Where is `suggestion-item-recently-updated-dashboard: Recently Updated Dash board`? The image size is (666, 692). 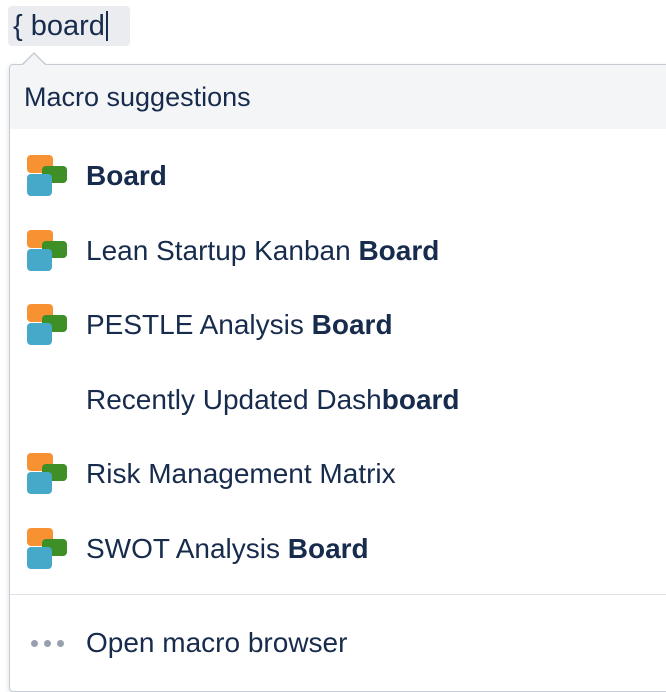
suggestion-item-recently-updated-dashboard: Recently Updated Dash board is located at coordinates (338, 400).